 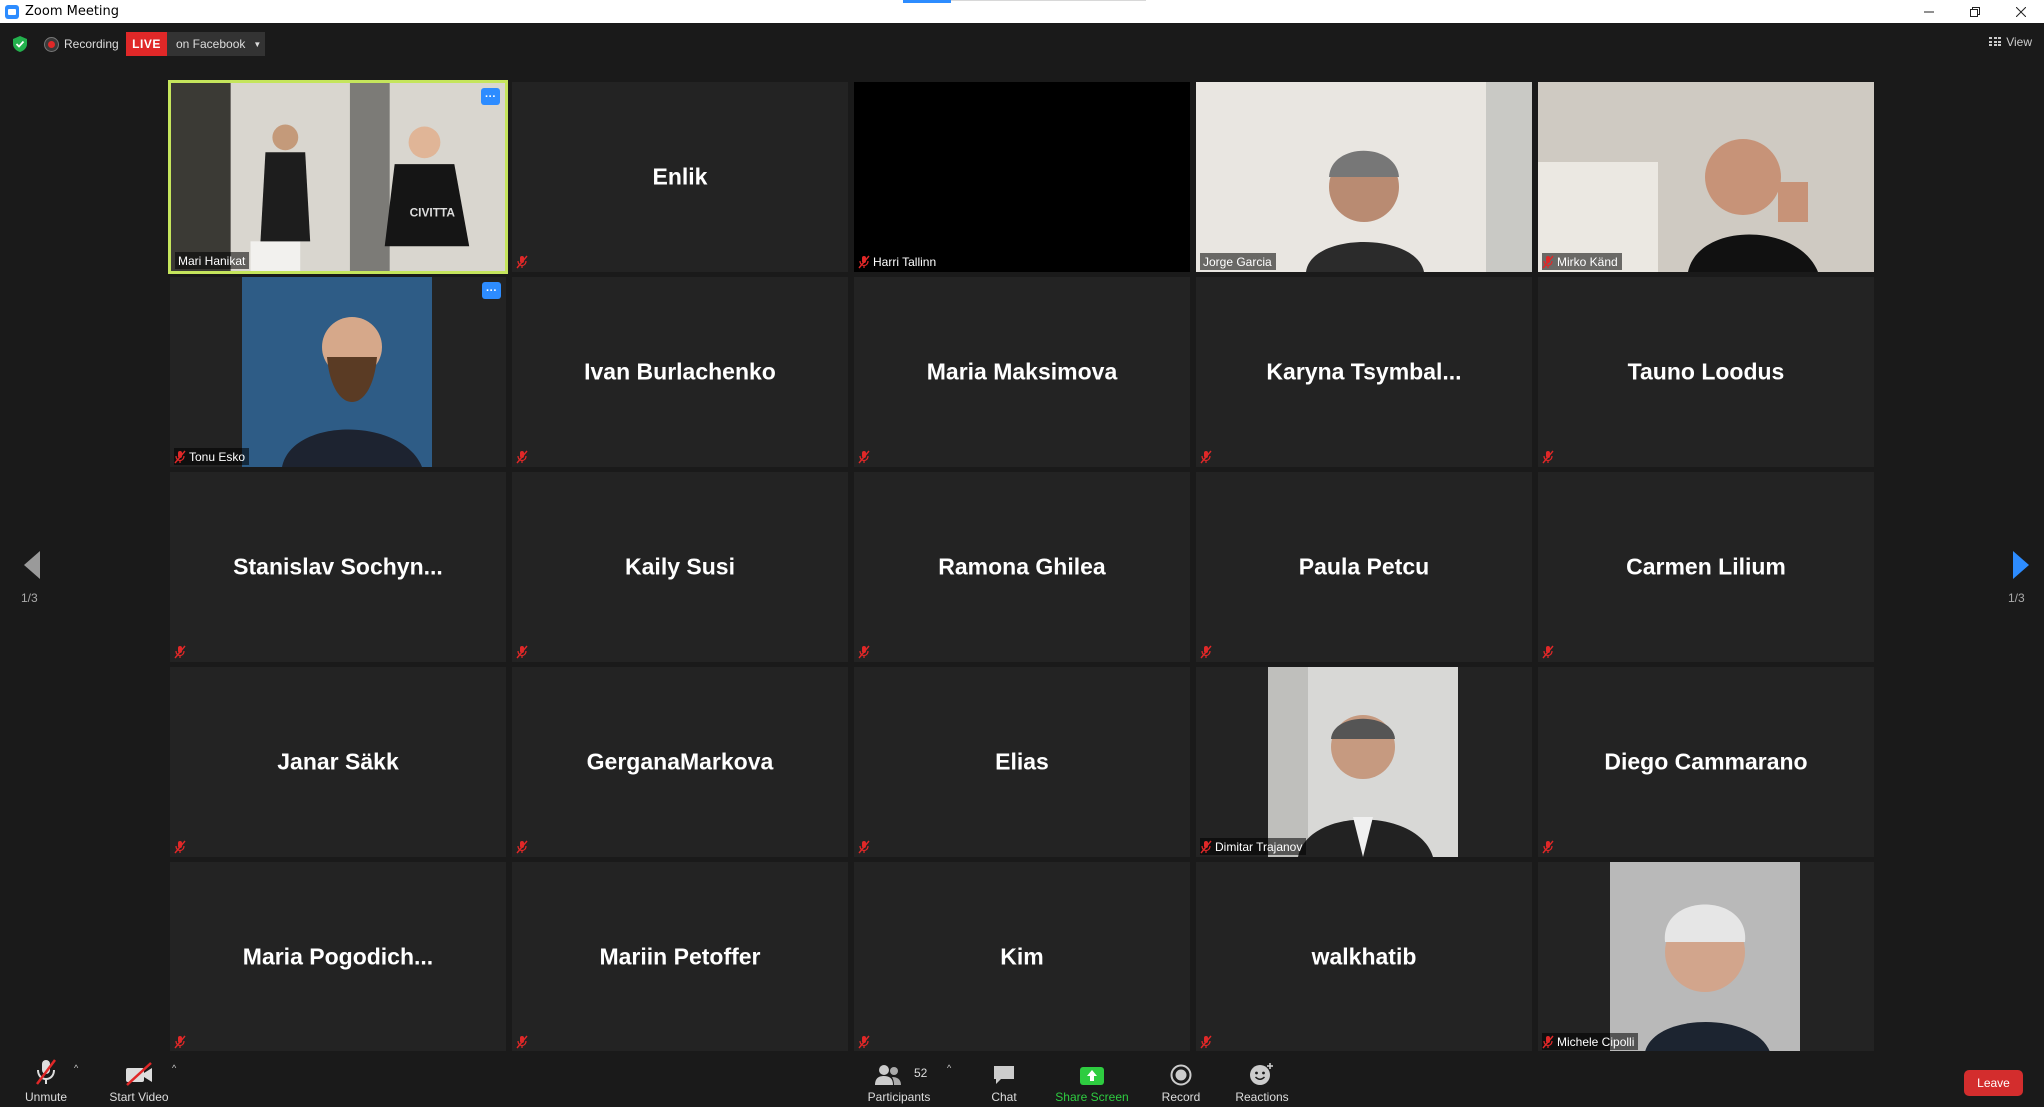 I want to click on audio-options-caret-icon: ^, so click(x=76, y=1068).